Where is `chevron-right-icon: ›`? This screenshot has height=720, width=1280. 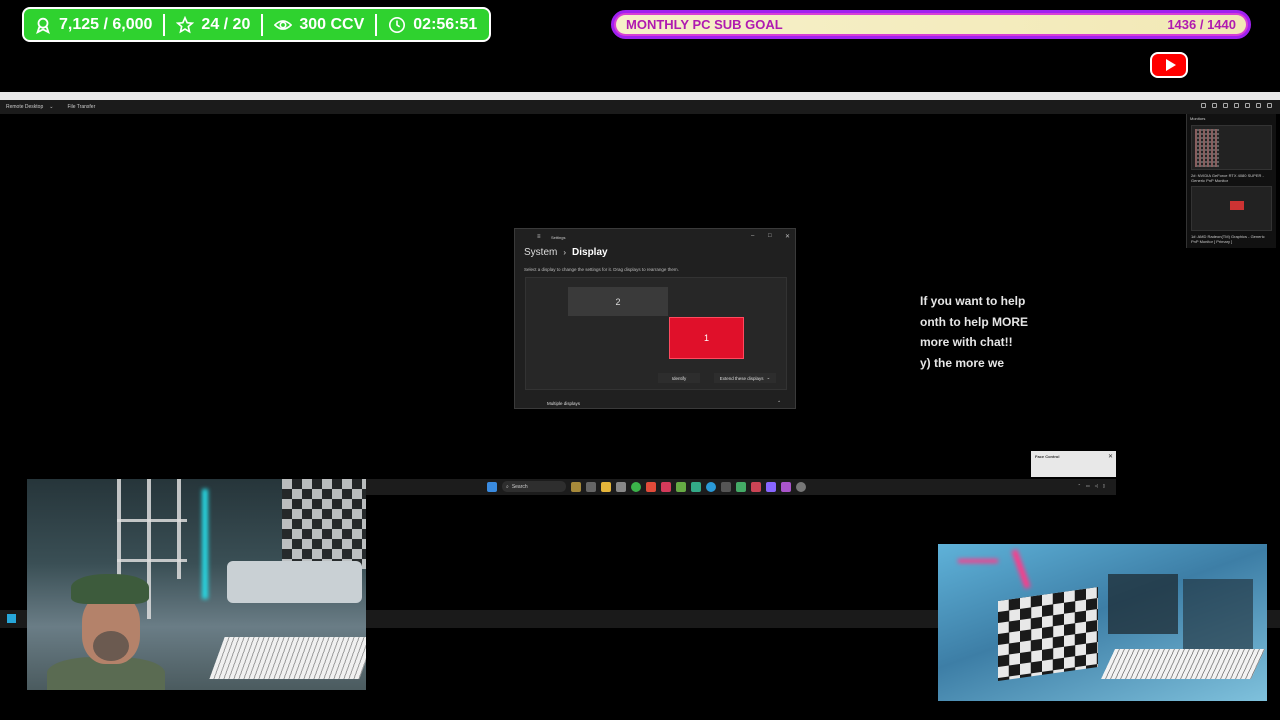 chevron-right-icon: › is located at coordinates (565, 252).